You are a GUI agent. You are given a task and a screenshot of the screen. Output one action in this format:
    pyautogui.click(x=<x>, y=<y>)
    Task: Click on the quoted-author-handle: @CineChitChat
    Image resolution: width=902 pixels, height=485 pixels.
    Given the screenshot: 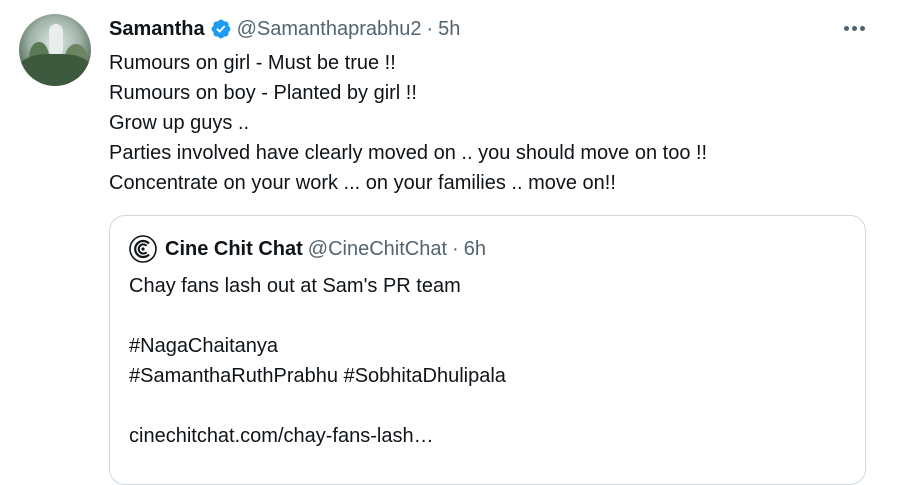 What is the action you would take?
    pyautogui.click(x=377, y=249)
    